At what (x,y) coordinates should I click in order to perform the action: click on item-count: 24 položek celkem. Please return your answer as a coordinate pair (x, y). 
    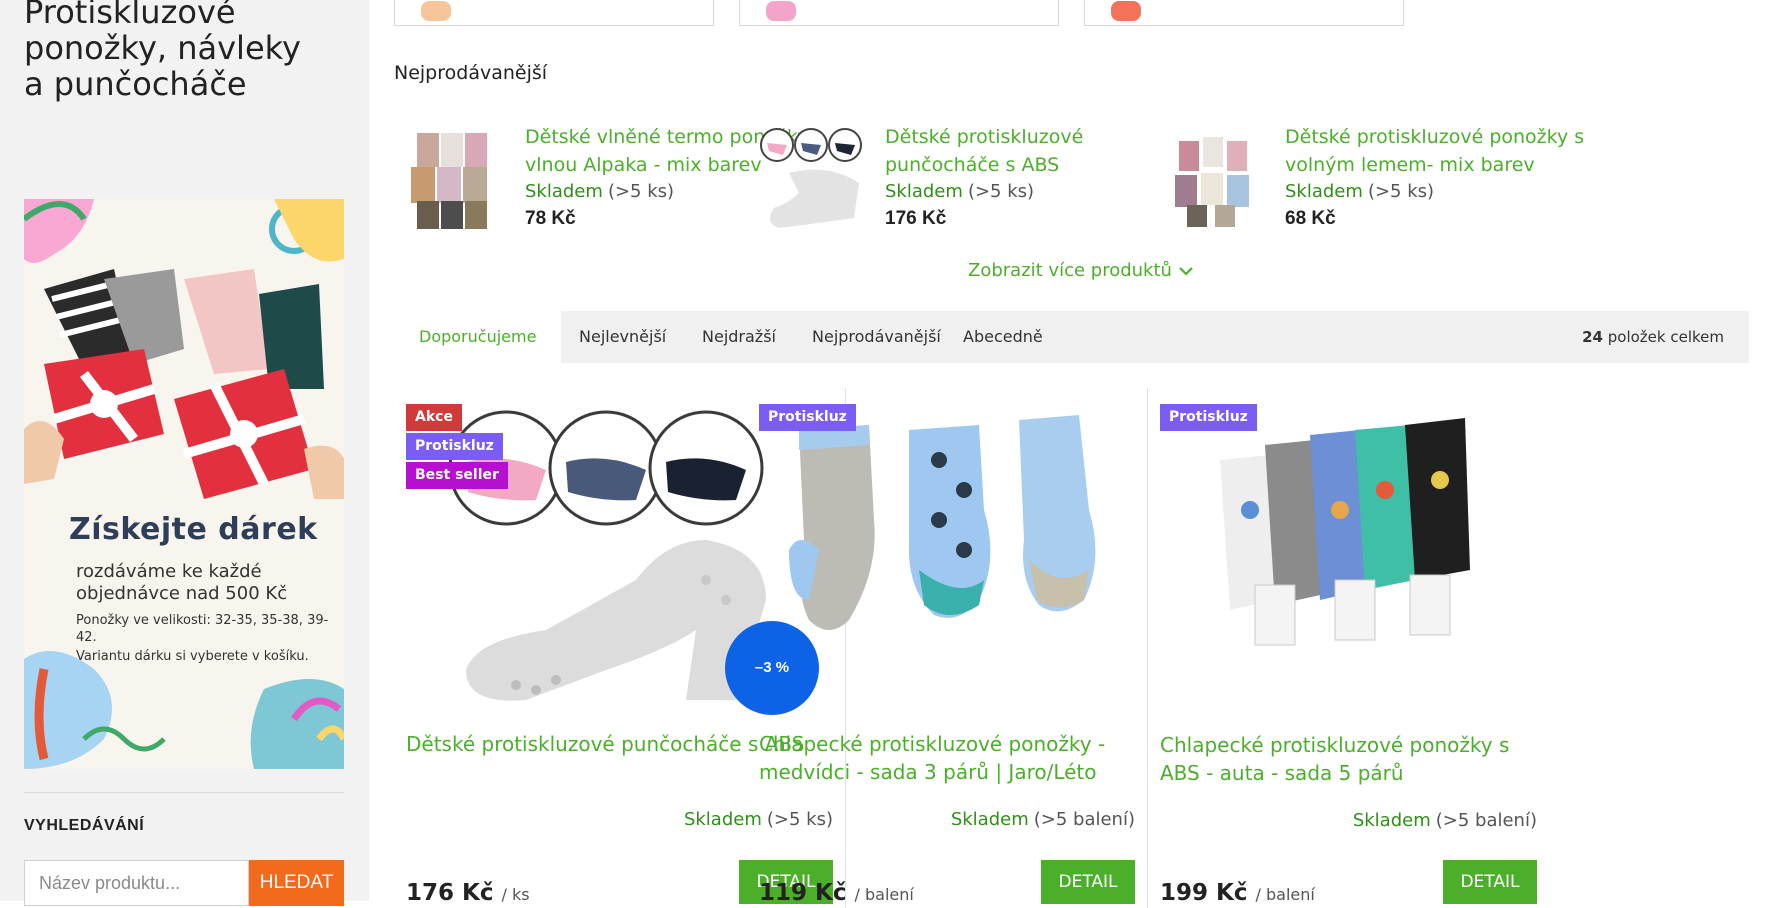
    Looking at the image, I should click on (1653, 337).